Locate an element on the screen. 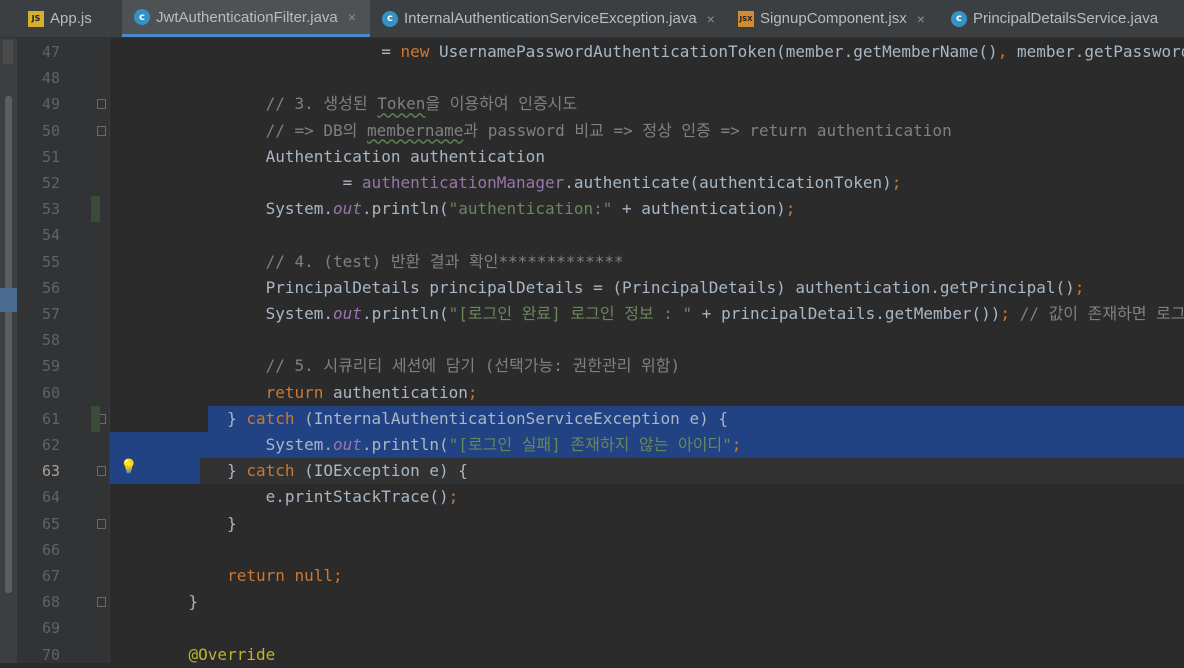 This screenshot has width=1184, height=668. code-token: + authentication) is located at coordinates (699, 209).